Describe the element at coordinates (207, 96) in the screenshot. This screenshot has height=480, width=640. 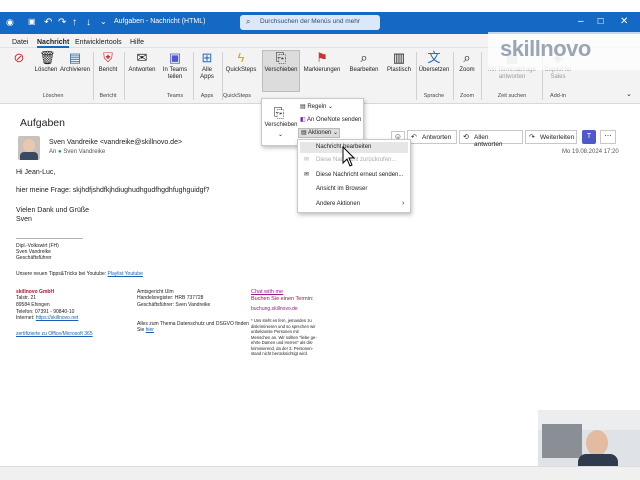
I see `group-apps: Apps` at that location.